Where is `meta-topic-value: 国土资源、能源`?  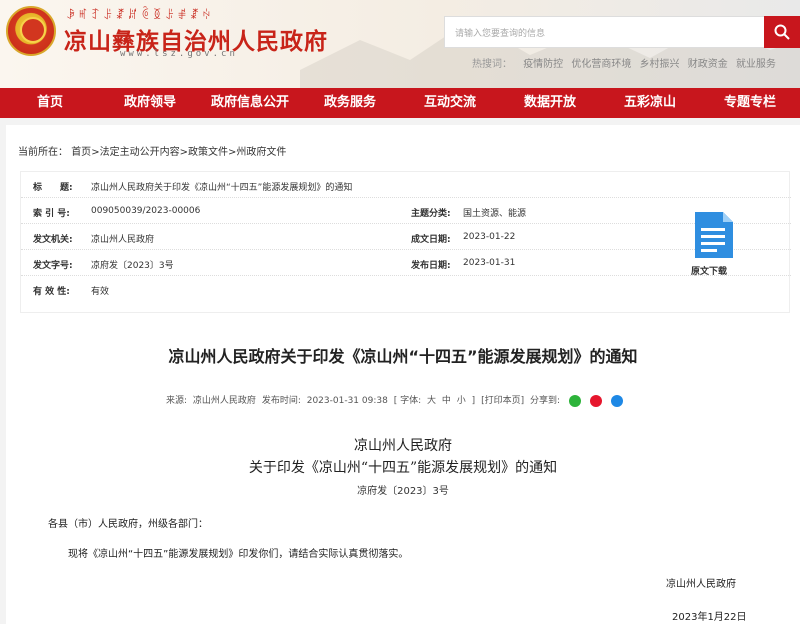
meta-topic-value: 国土资源、能源 is located at coordinates (495, 214).